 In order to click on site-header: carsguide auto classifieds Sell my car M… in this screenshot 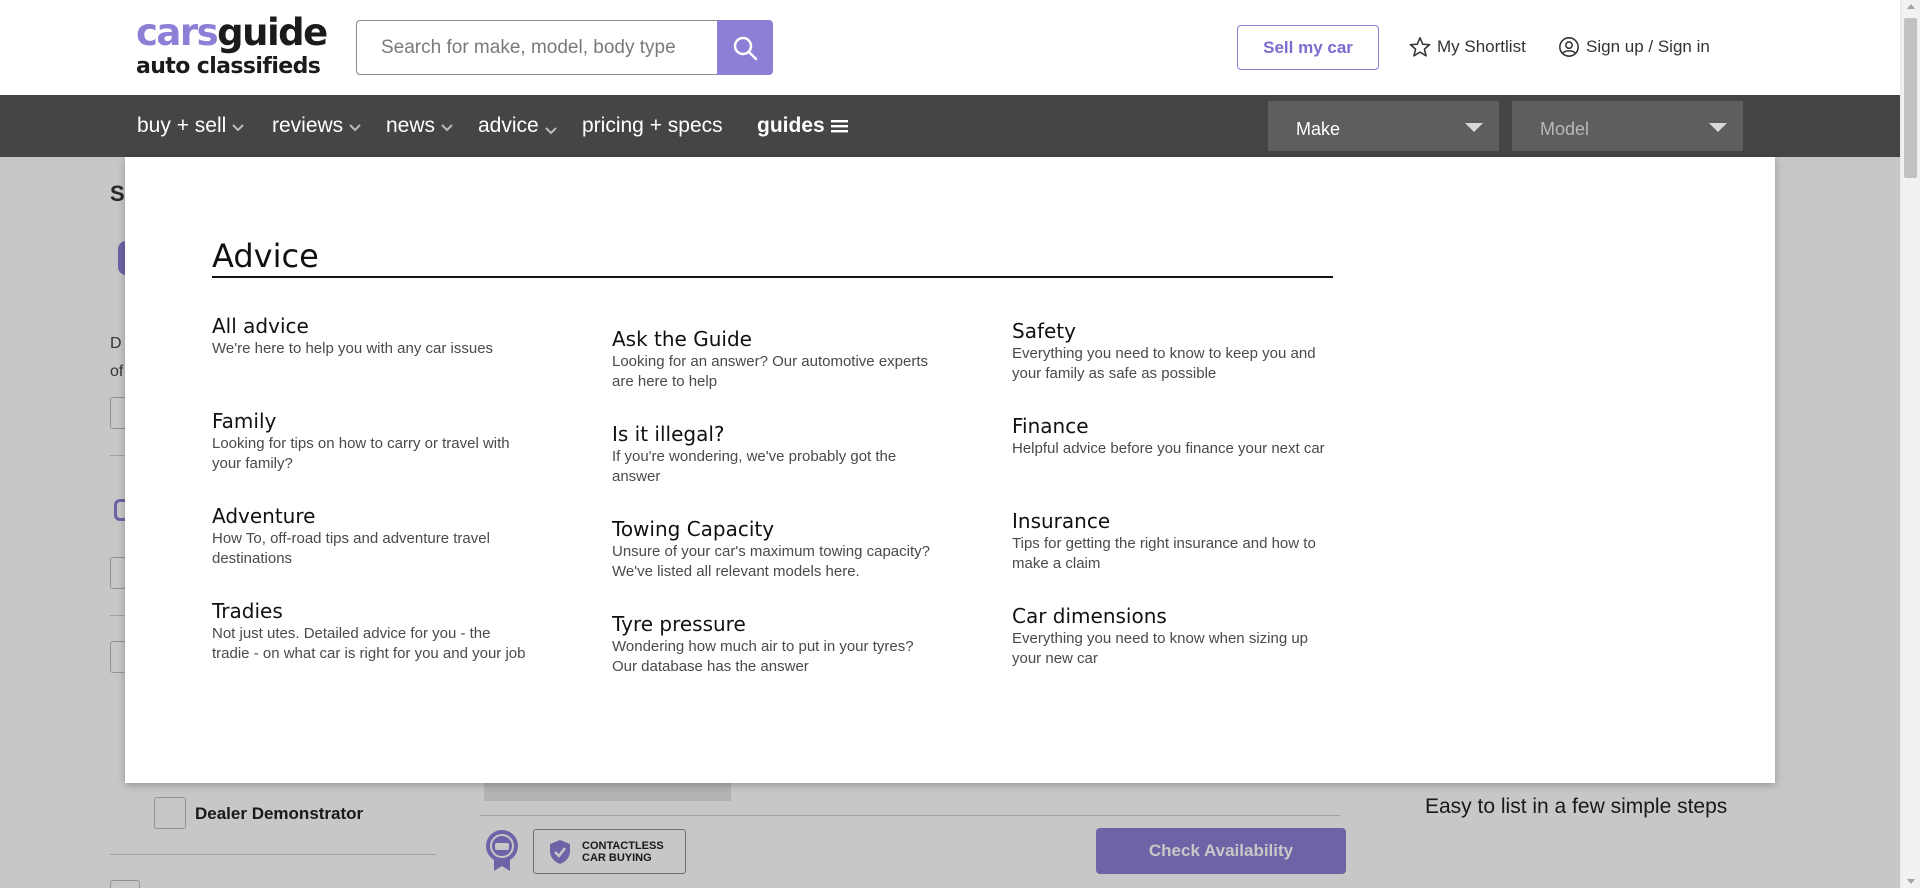, I will do `click(950, 47)`.